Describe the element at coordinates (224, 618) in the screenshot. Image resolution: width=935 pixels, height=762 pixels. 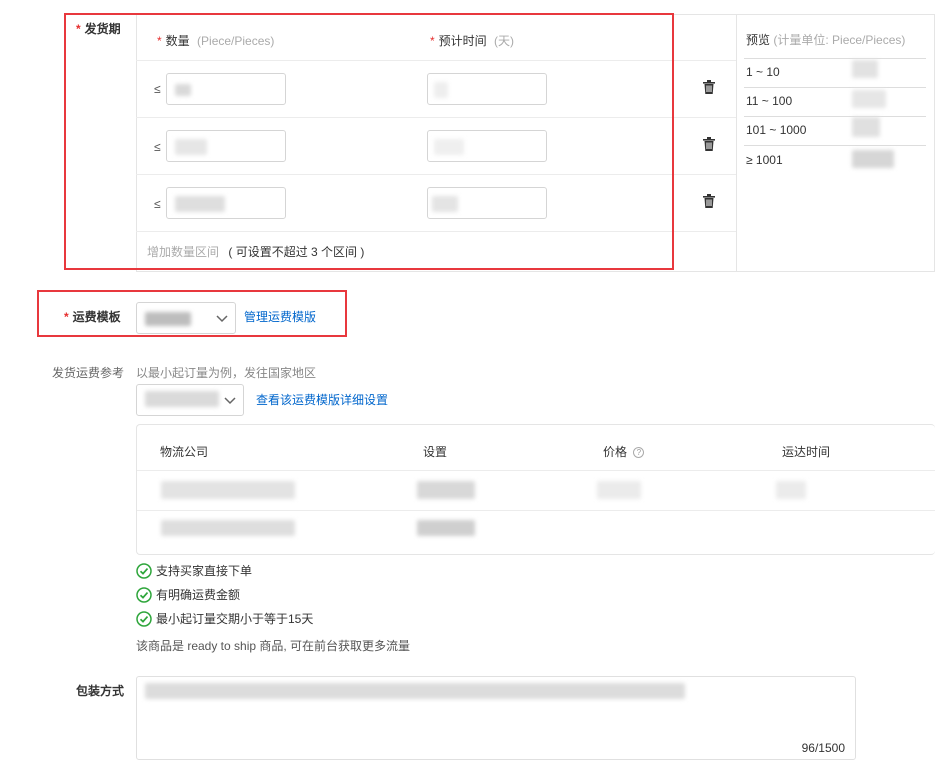
I see `check-item-3: 最小起订量交期小于等于15天` at that location.